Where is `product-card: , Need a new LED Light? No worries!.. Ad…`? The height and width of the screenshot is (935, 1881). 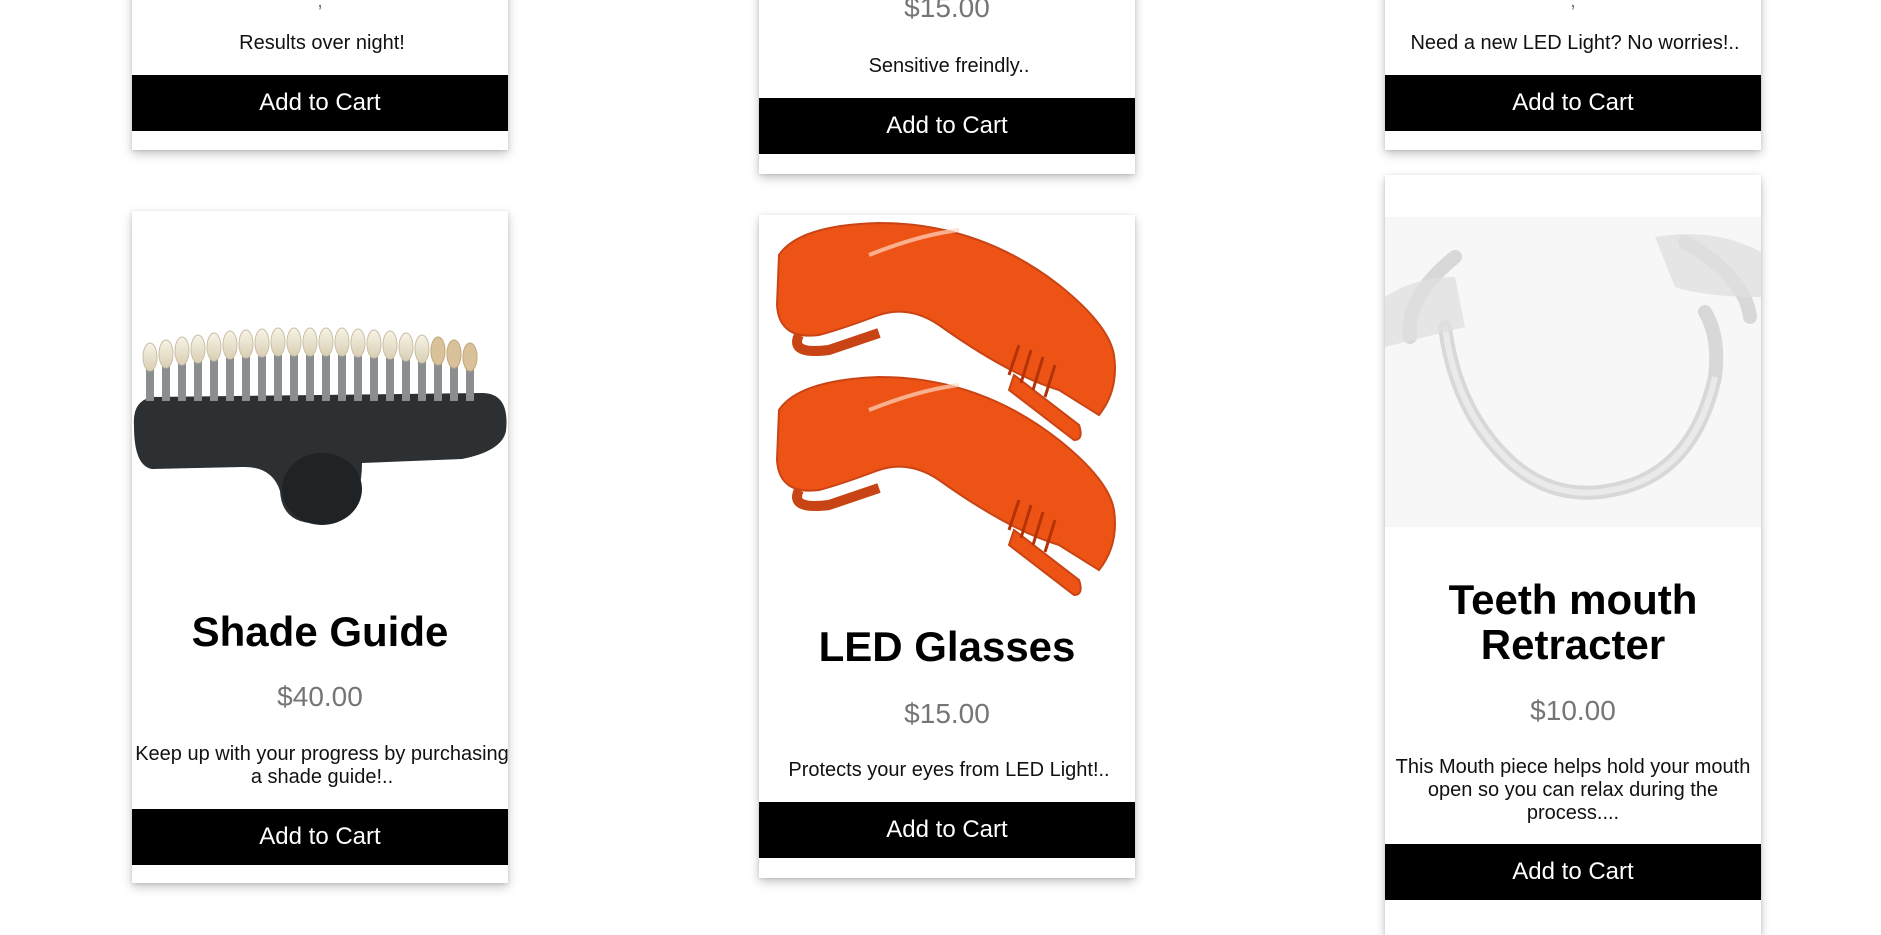 product-card: , Need a new LED Light? No worries!.. Ad… is located at coordinates (1573, 75).